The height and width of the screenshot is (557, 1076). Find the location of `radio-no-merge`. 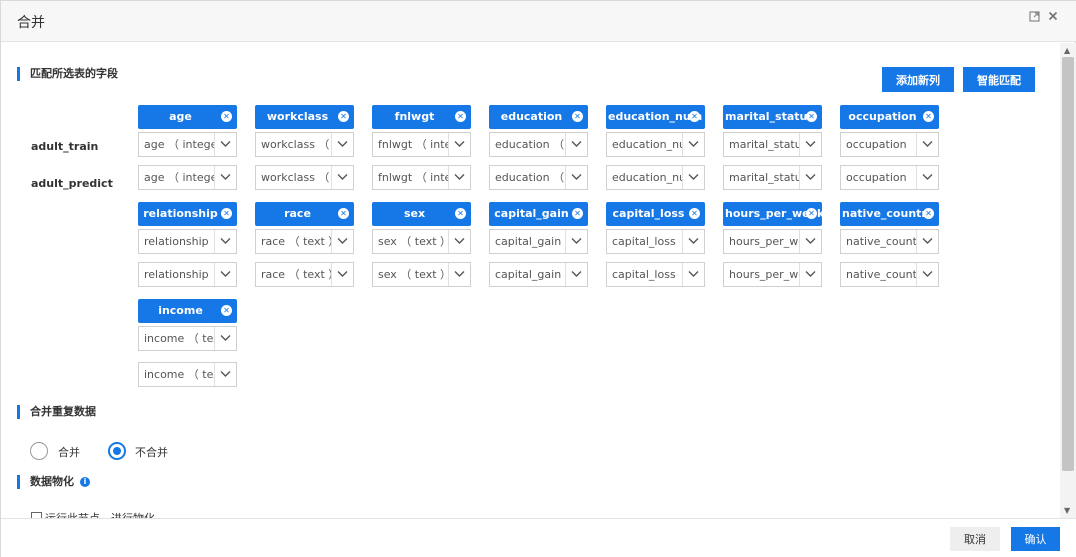

radio-no-merge is located at coordinates (117, 451).